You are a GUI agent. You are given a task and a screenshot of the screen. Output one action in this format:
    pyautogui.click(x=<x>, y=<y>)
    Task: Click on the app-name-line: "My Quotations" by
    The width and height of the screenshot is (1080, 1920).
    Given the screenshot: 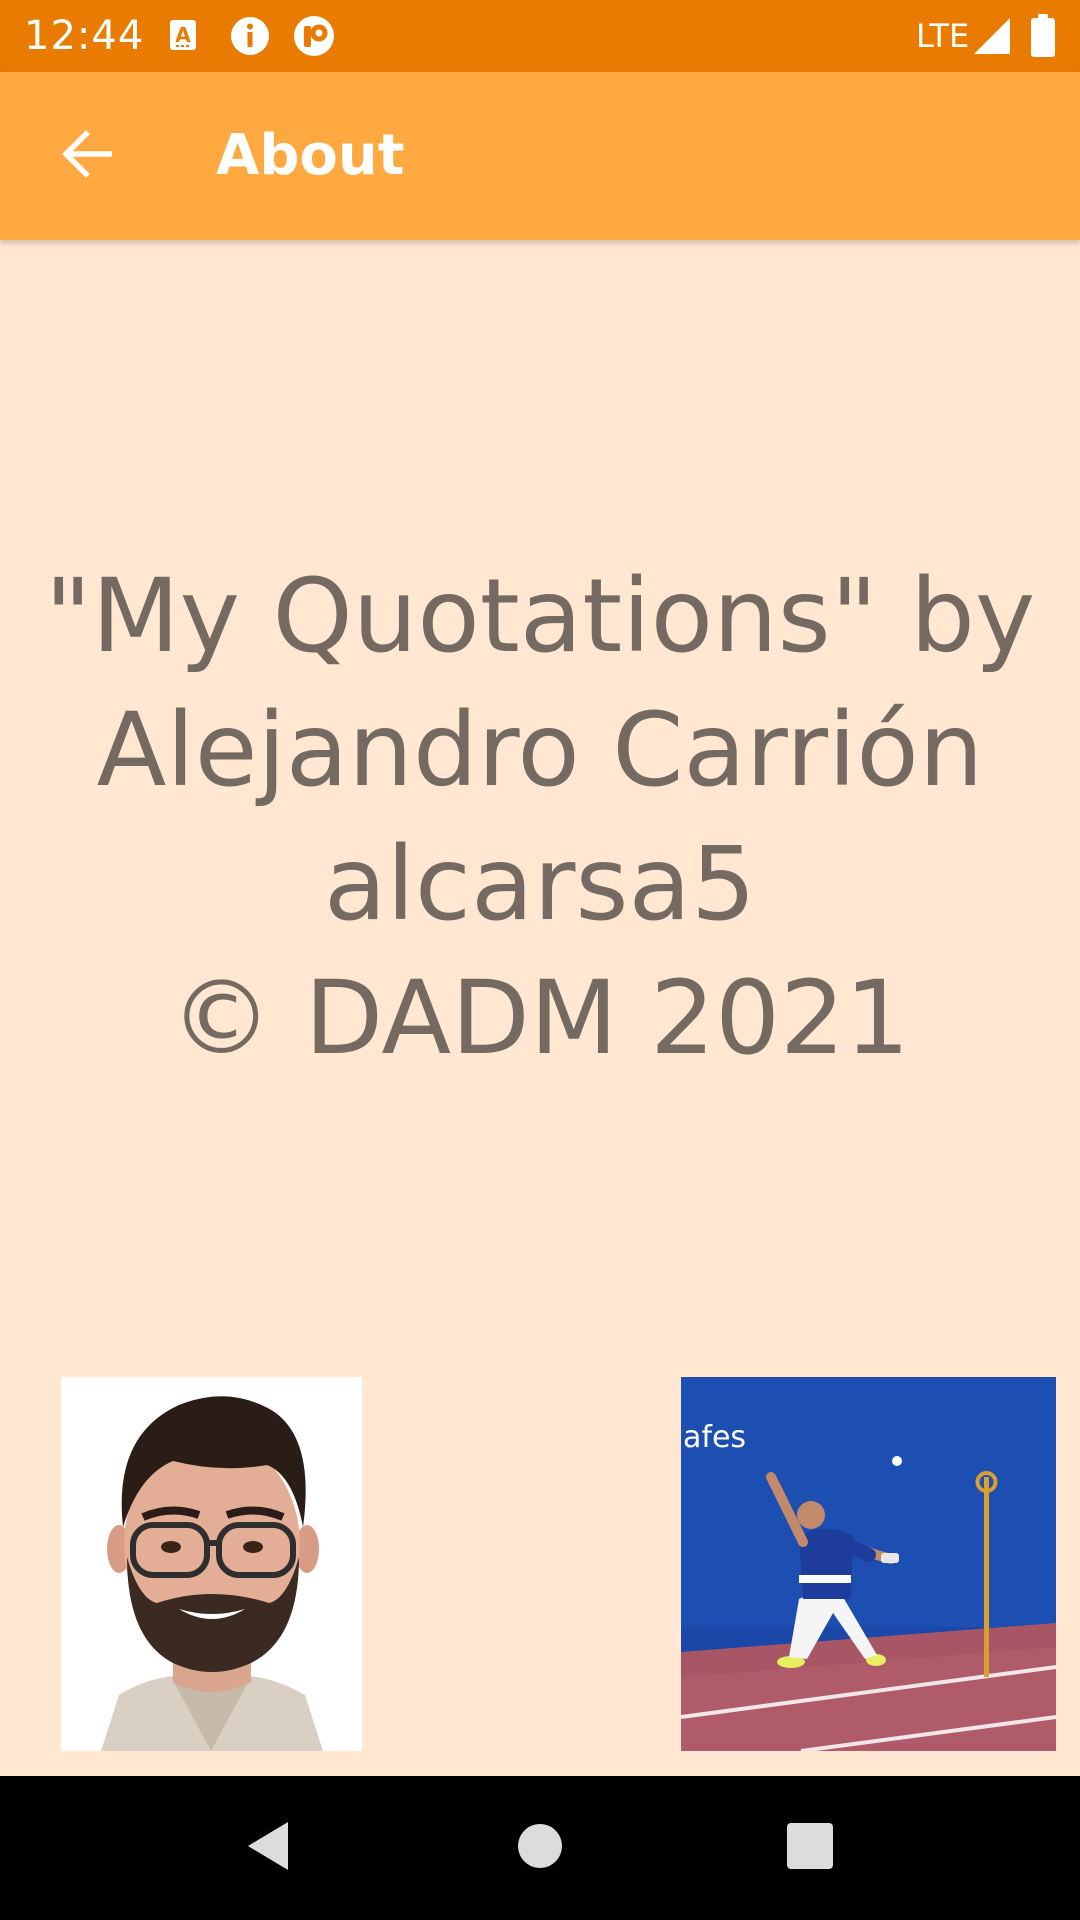 What is the action you would take?
    pyautogui.click(x=540, y=616)
    